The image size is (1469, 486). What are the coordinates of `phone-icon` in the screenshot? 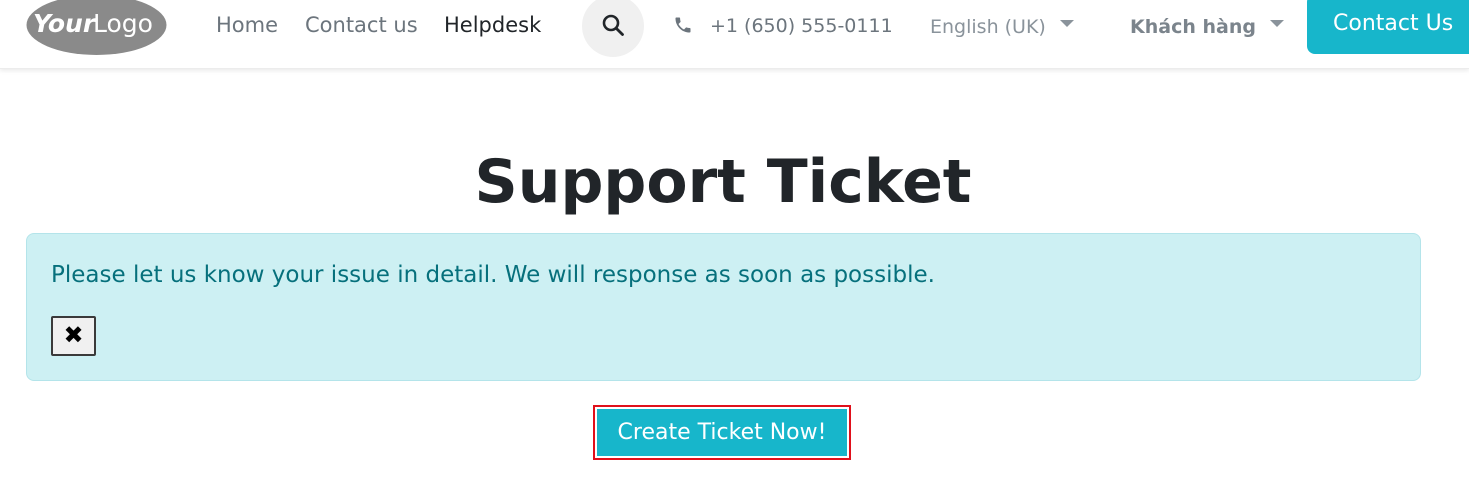 It's located at (683, 25).